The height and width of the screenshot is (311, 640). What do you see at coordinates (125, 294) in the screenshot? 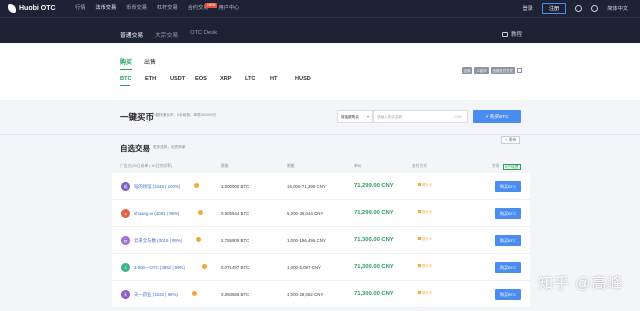
I see `avatar: 天` at bounding box center [125, 294].